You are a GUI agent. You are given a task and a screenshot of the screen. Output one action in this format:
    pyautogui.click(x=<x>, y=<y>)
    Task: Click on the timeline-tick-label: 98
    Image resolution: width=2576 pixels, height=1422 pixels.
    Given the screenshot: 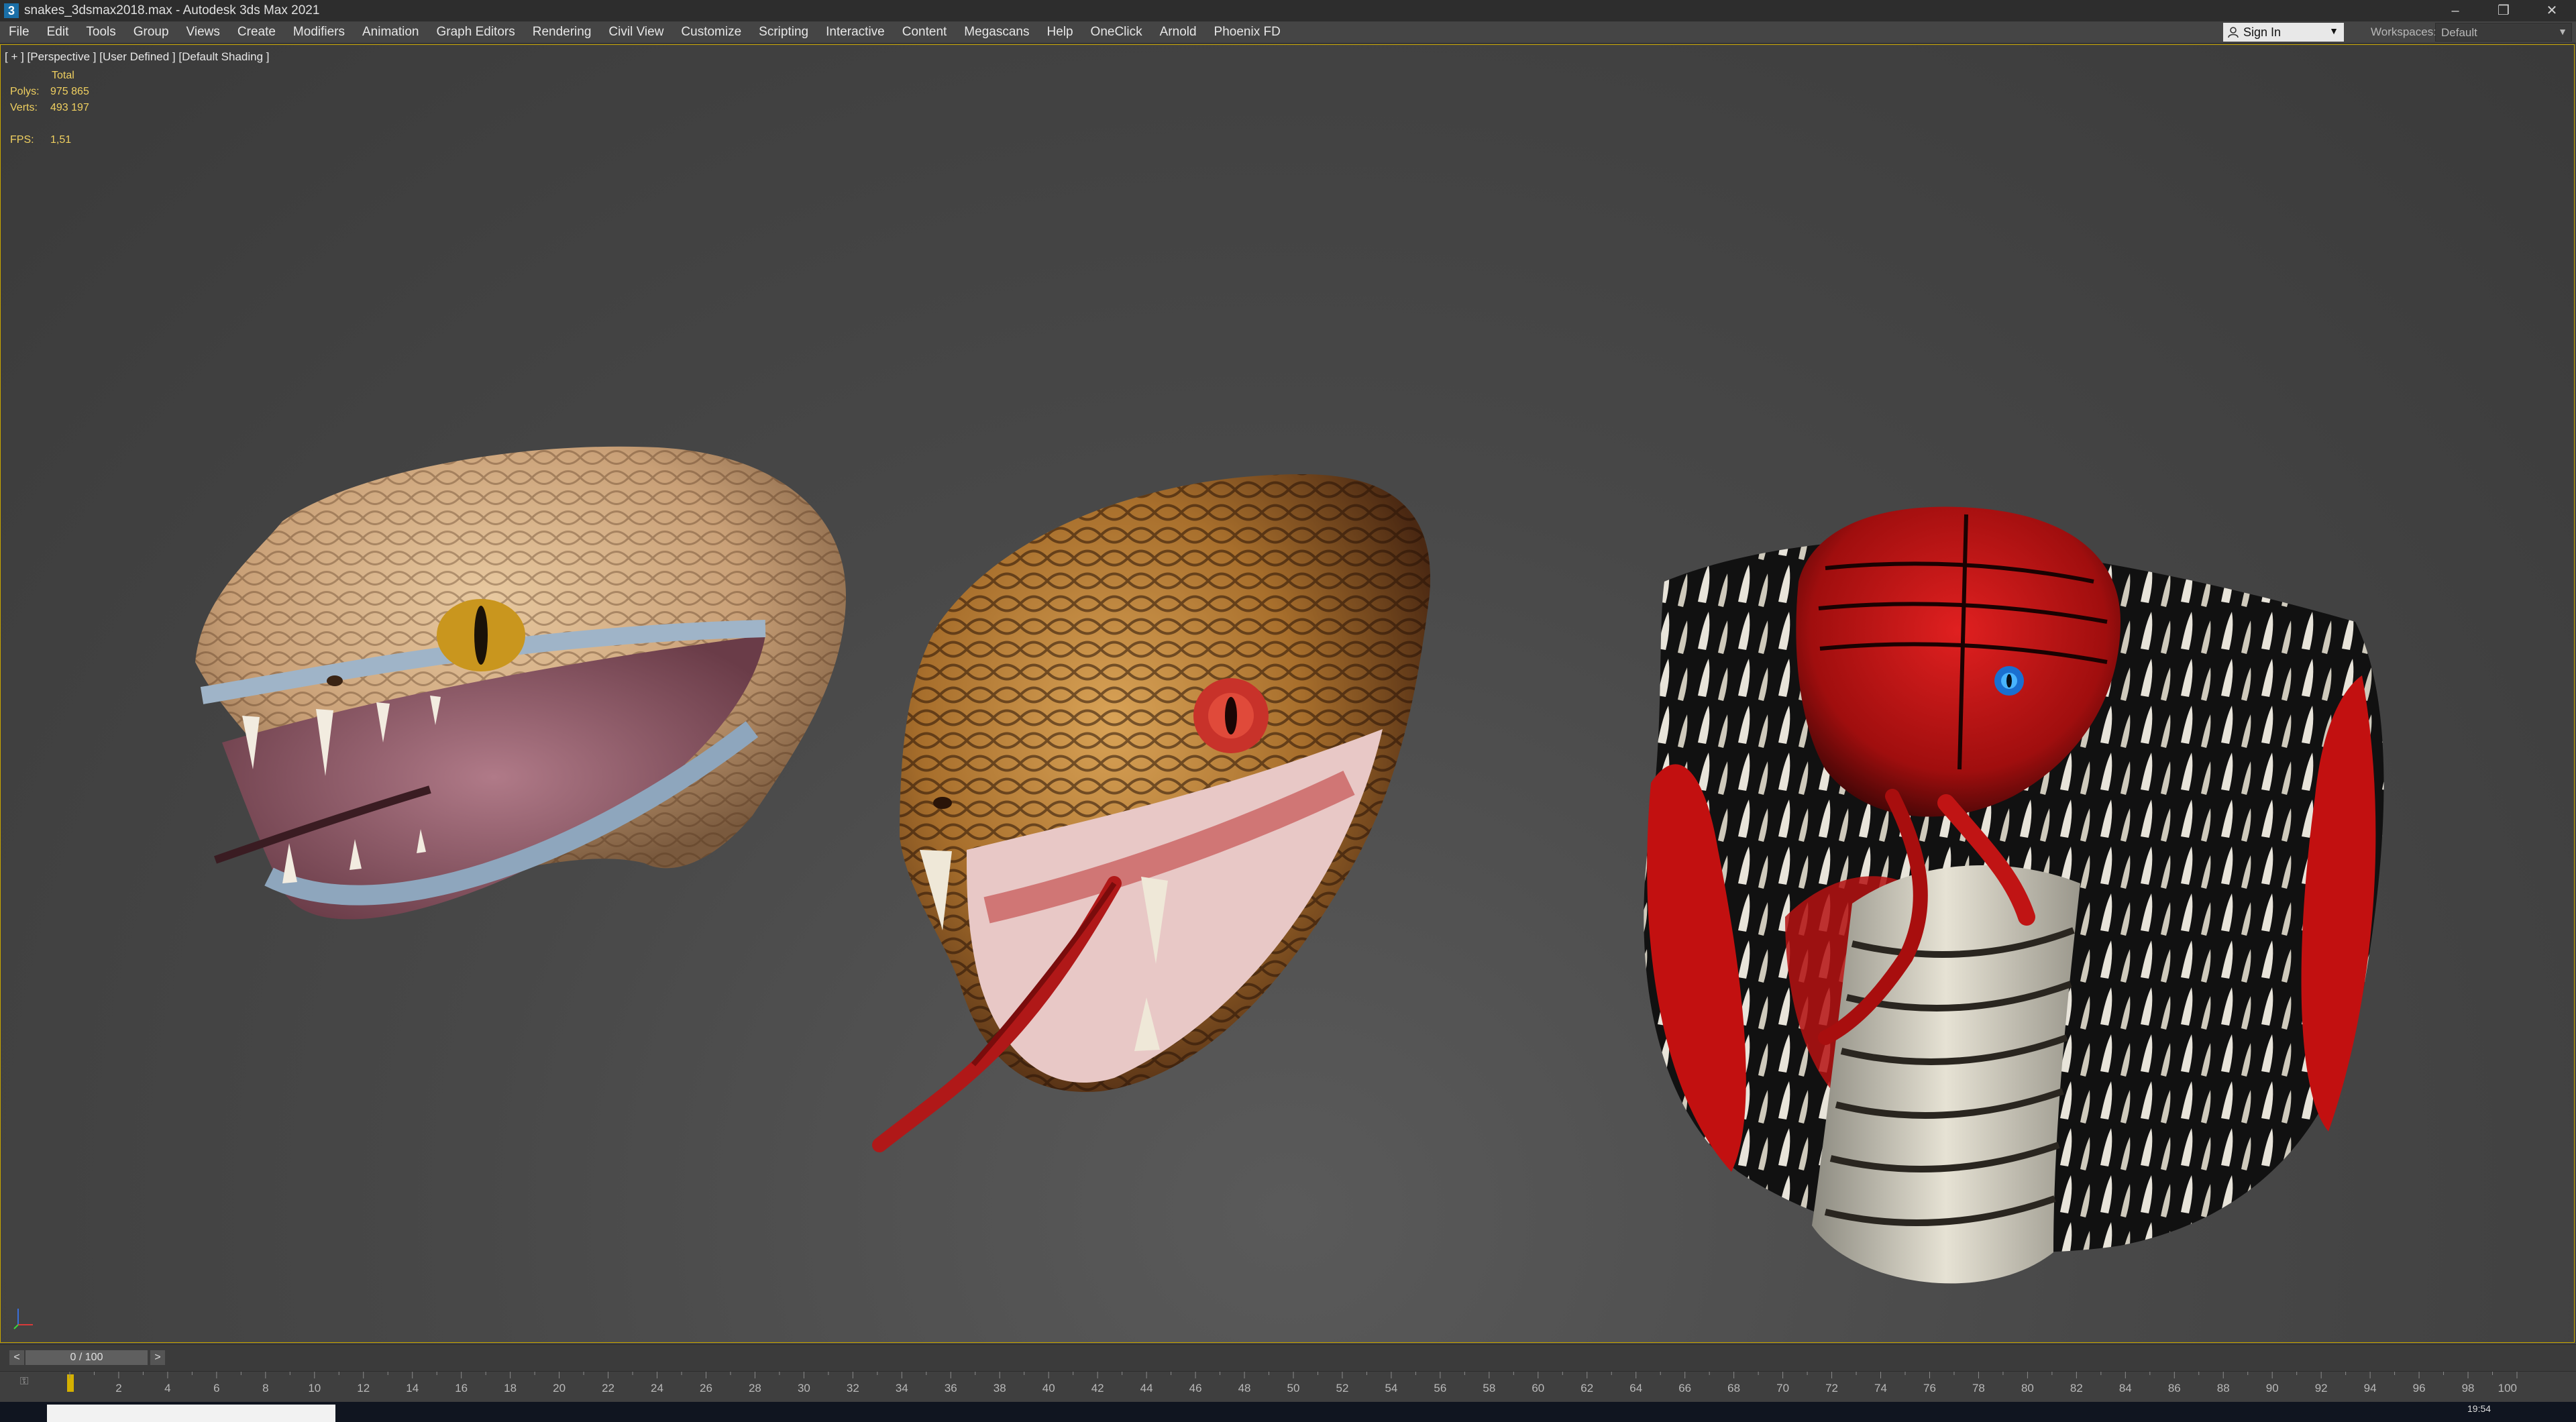 What is the action you would take?
    pyautogui.click(x=2468, y=1388)
    